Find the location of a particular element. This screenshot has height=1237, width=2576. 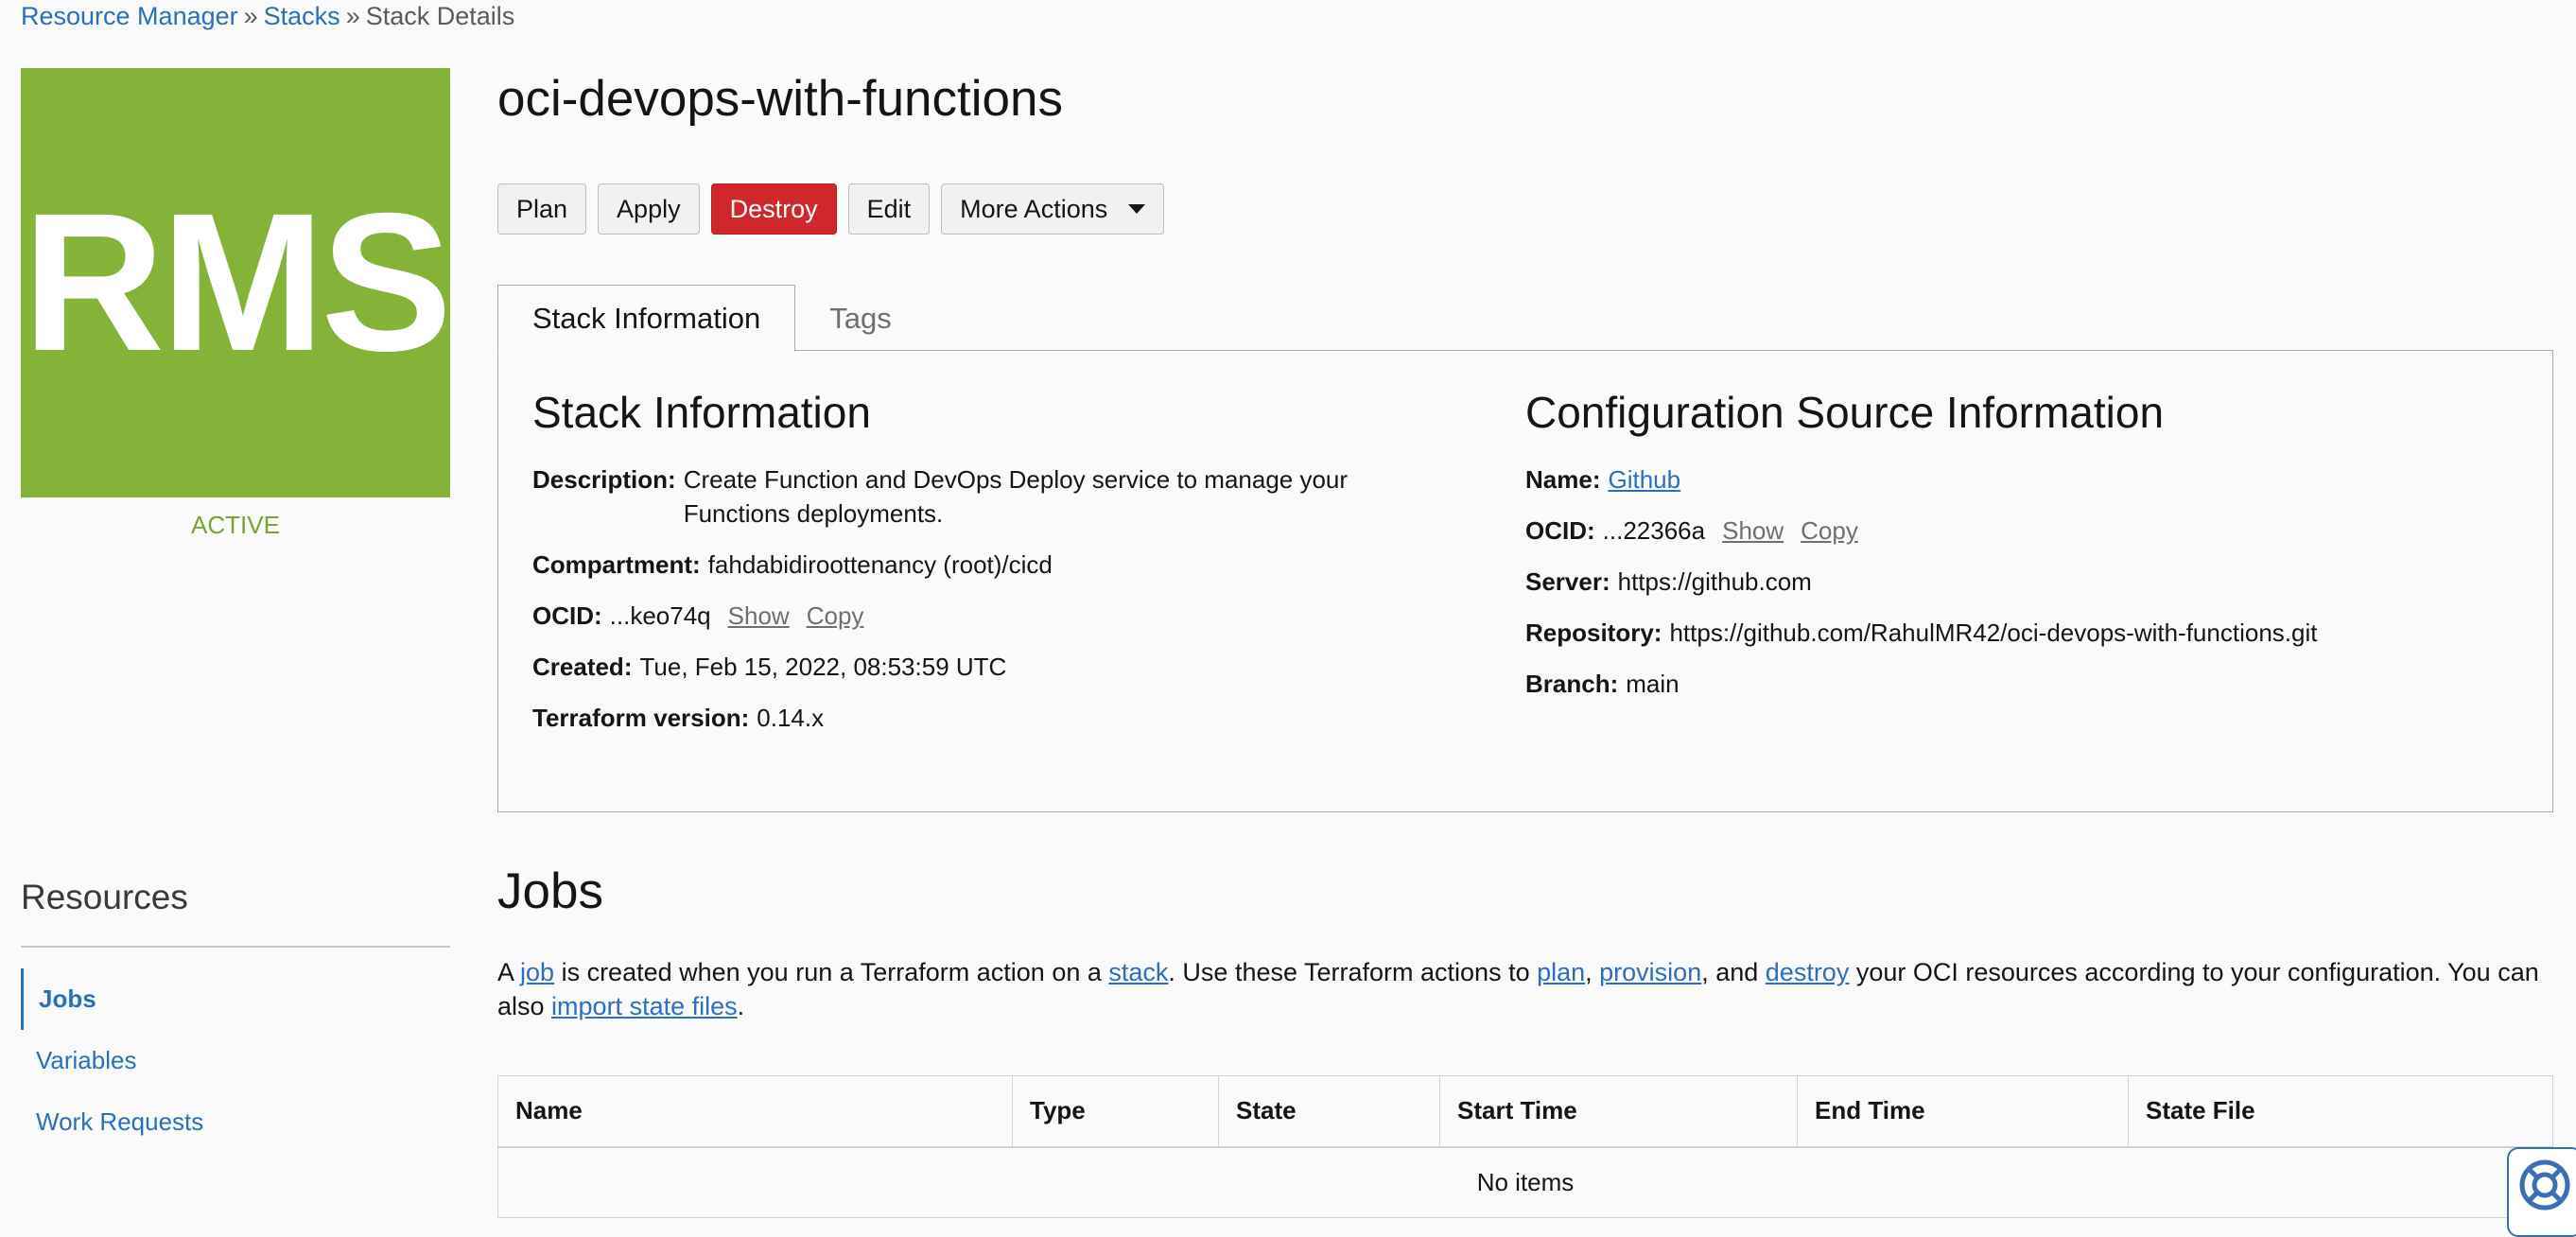

column-state: State is located at coordinates (1329, 1111).